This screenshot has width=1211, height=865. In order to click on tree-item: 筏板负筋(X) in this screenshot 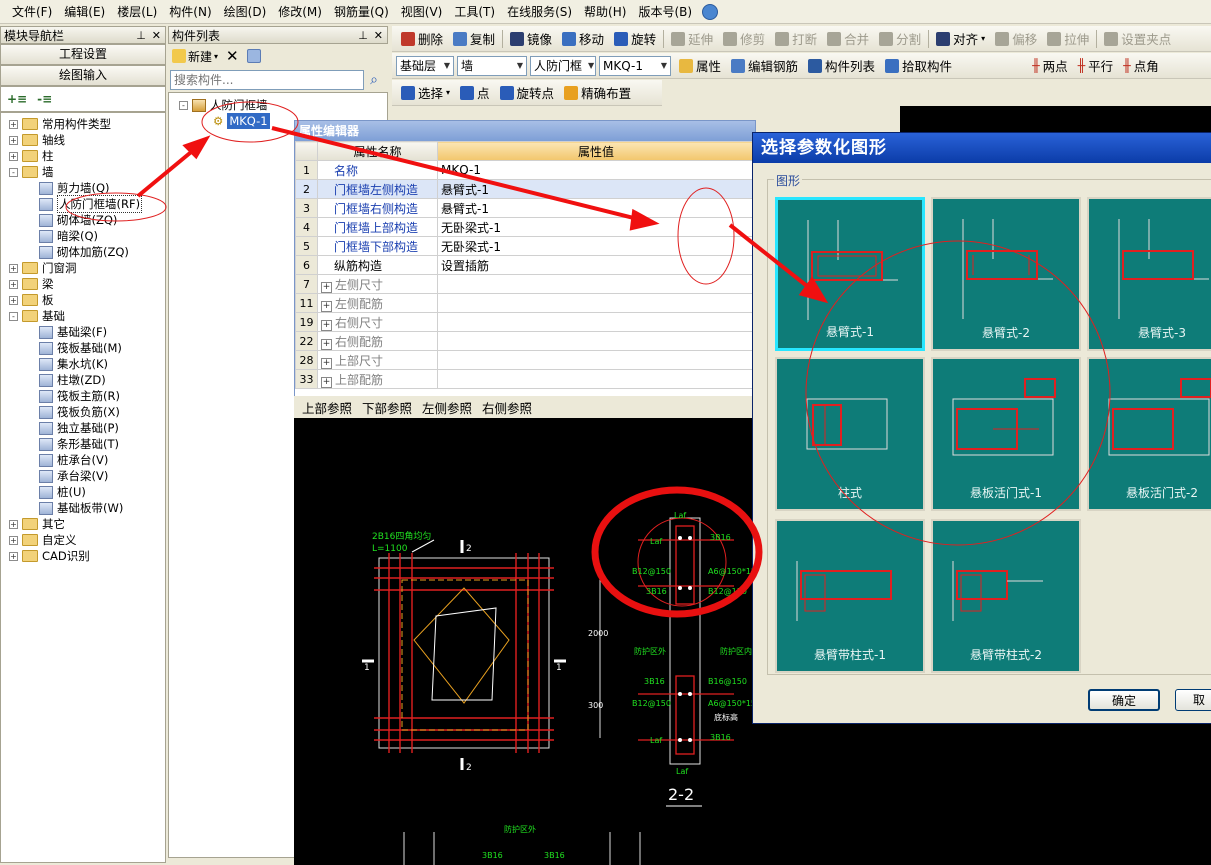, I will do `click(87, 412)`.